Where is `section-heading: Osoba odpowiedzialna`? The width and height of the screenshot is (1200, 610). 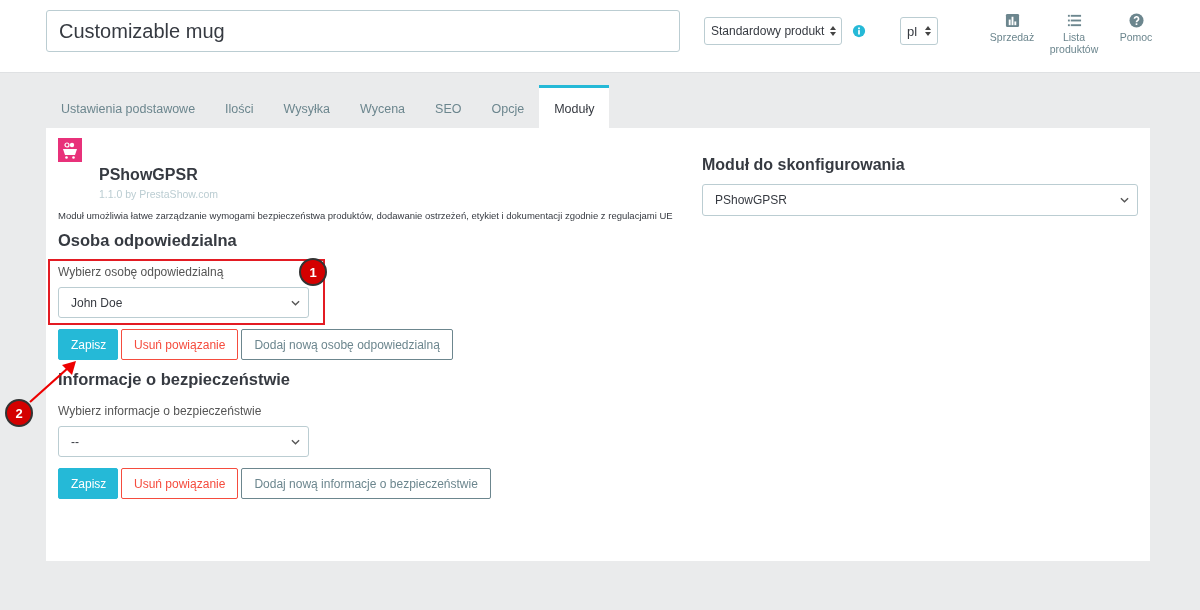
section-heading: Osoba odpowiedzialna is located at coordinates (148, 240).